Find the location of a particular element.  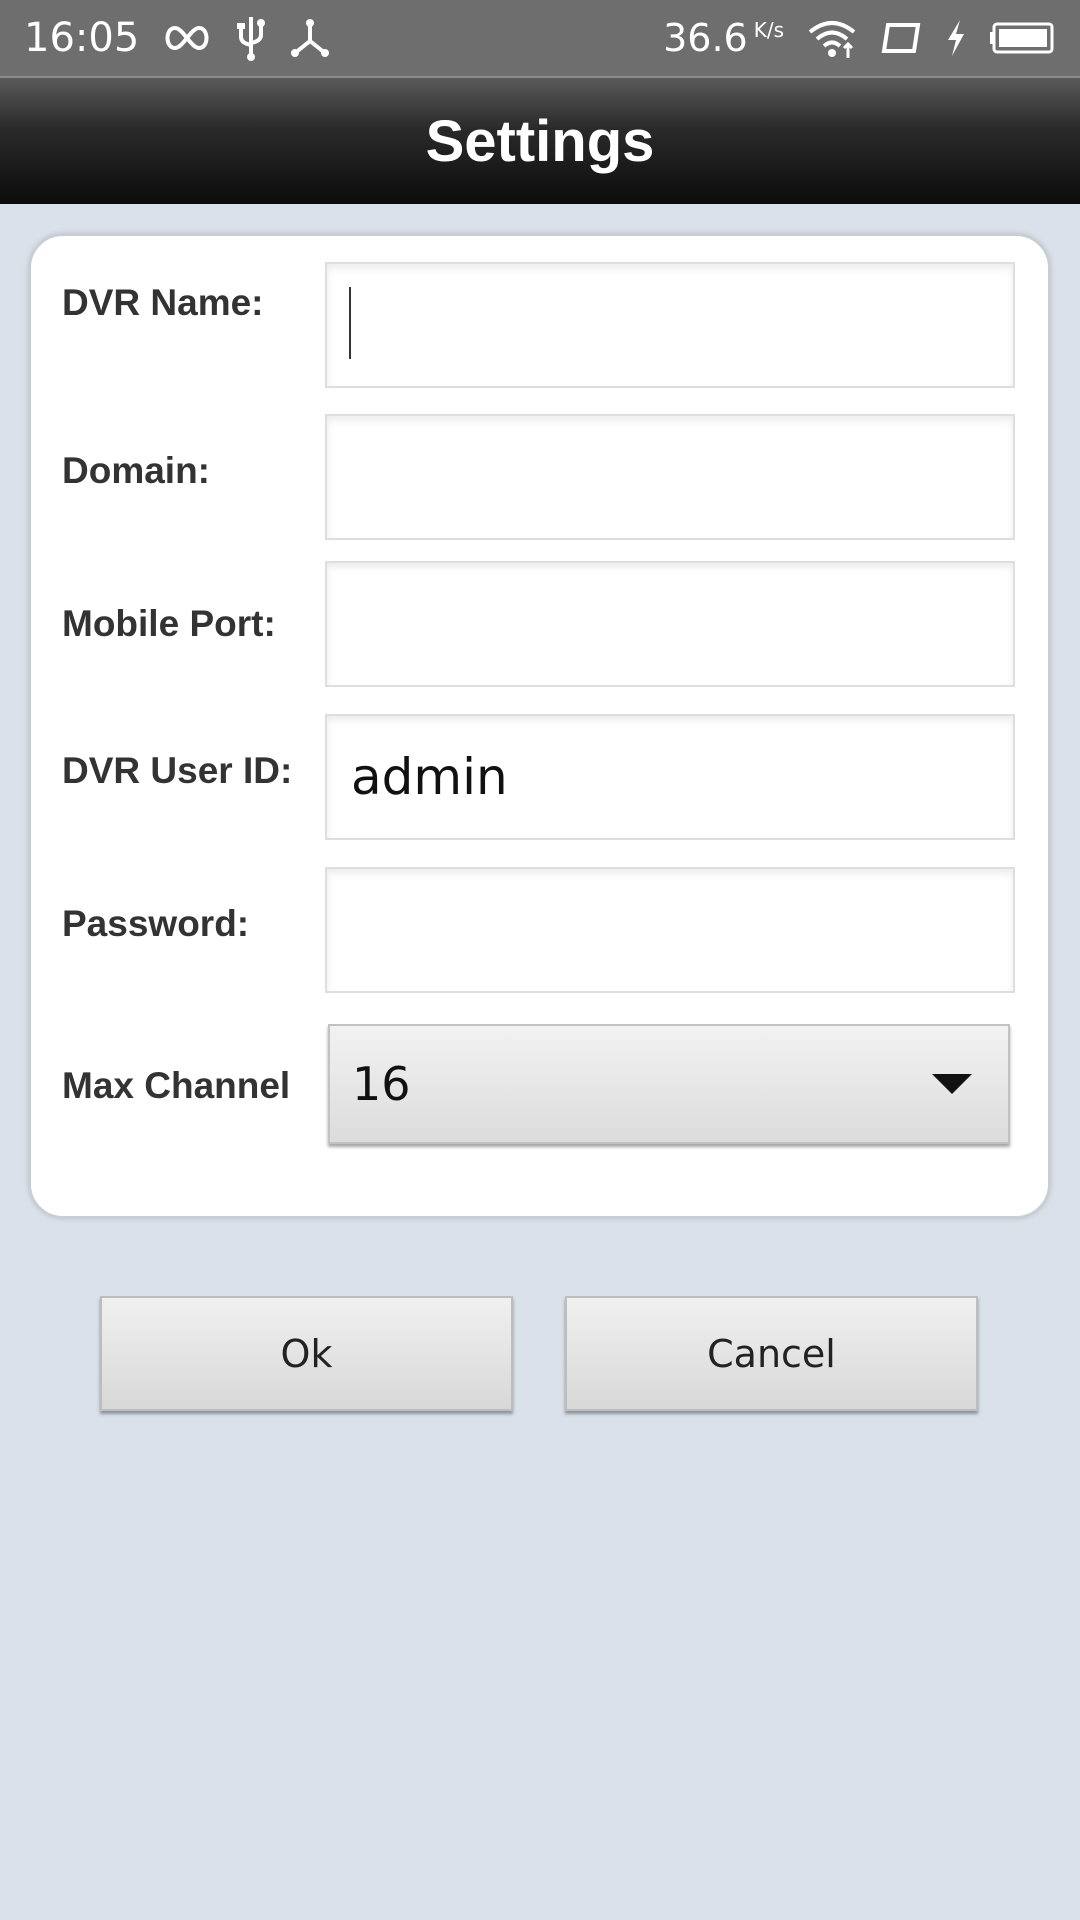

charging-icon is located at coordinates (956, 38).